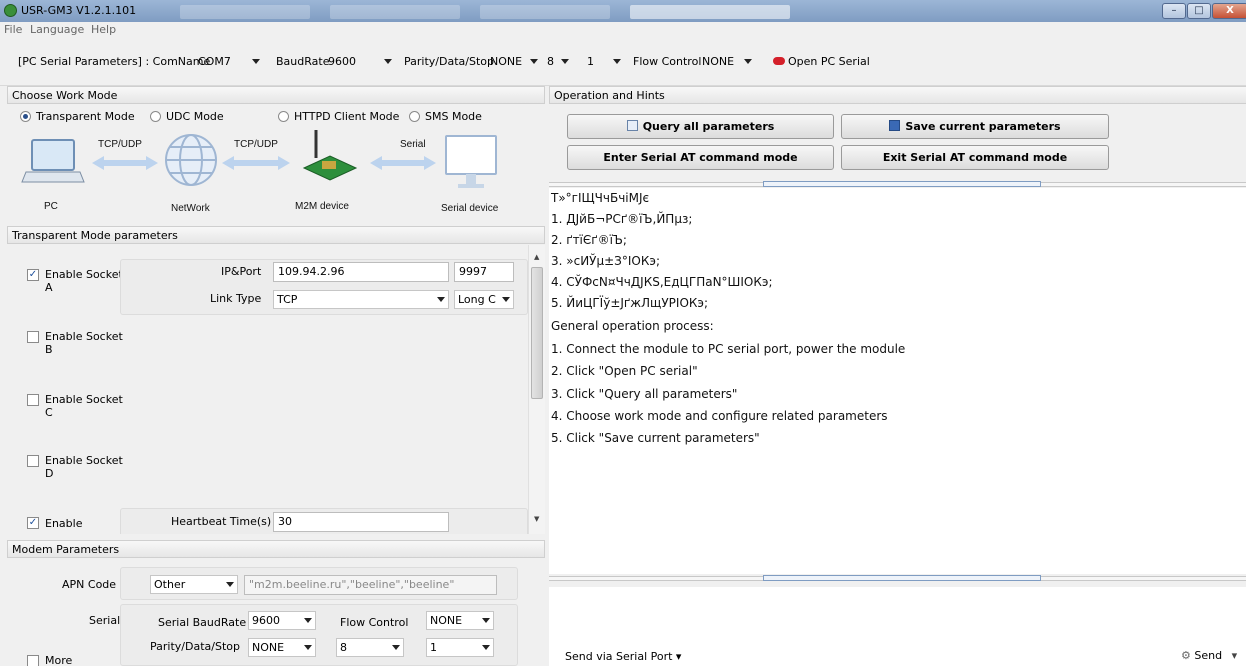  What do you see at coordinates (276, 549) in the screenshot?
I see `modem-params-header: Modem Parameters` at bounding box center [276, 549].